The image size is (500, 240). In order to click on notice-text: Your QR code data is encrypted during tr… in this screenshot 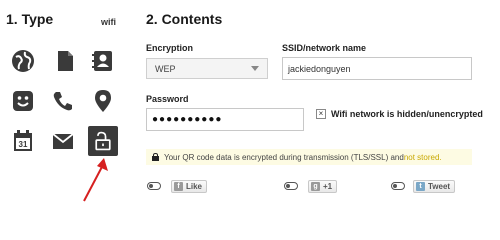, I will do `click(284, 157)`.